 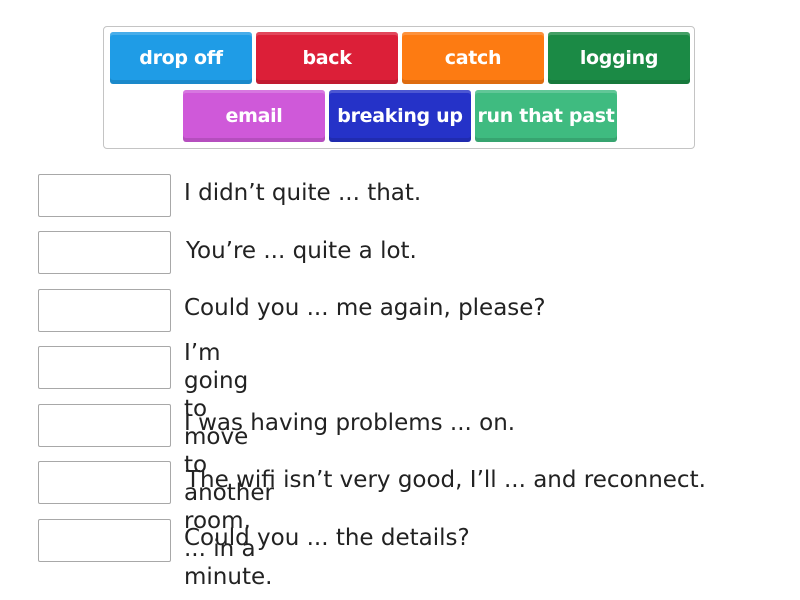 I want to click on tile-label: email, so click(x=254, y=116).